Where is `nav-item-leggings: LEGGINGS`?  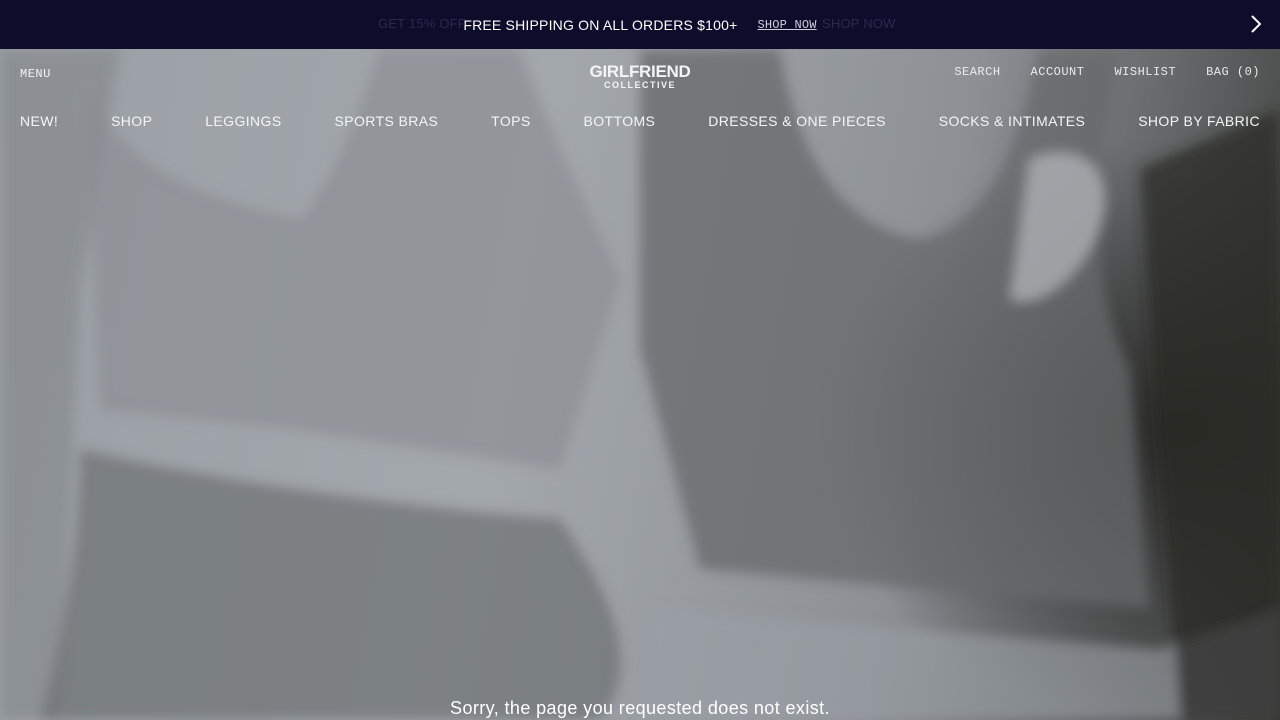 nav-item-leggings: LEGGINGS is located at coordinates (243, 121).